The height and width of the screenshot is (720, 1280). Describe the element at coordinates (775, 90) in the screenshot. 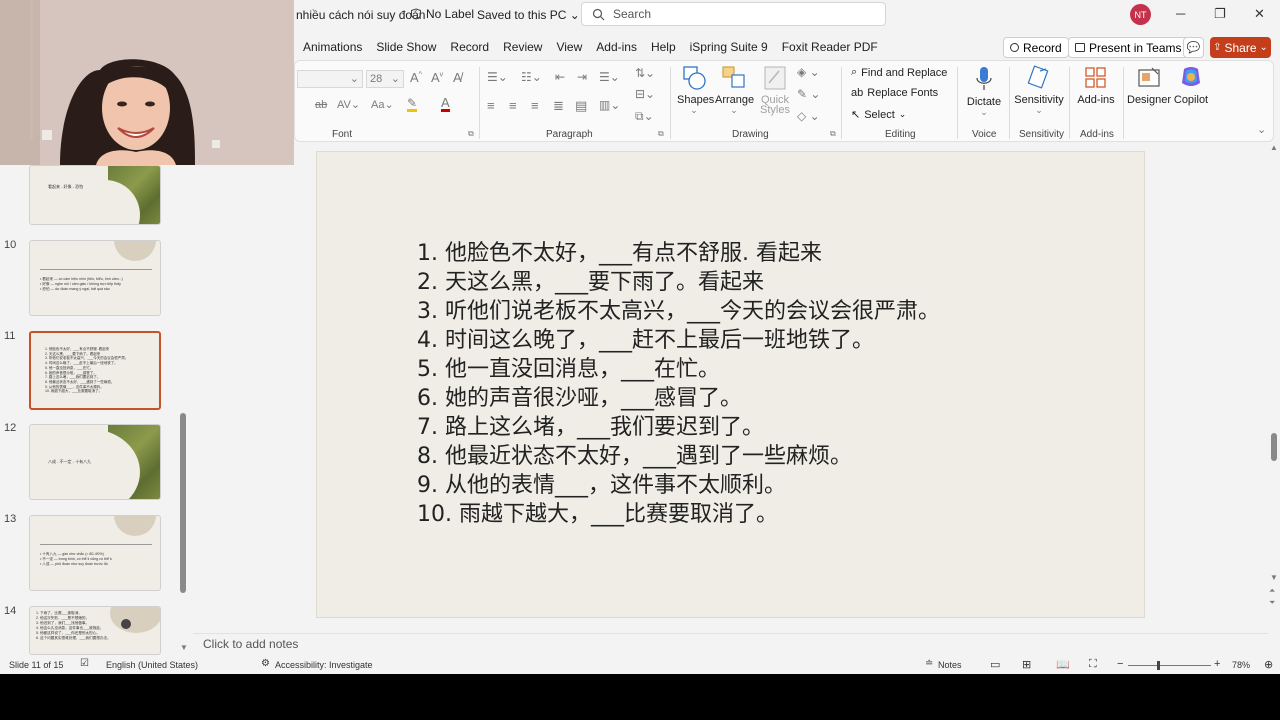

I see `quick-styles-button: Quick Styles` at that location.